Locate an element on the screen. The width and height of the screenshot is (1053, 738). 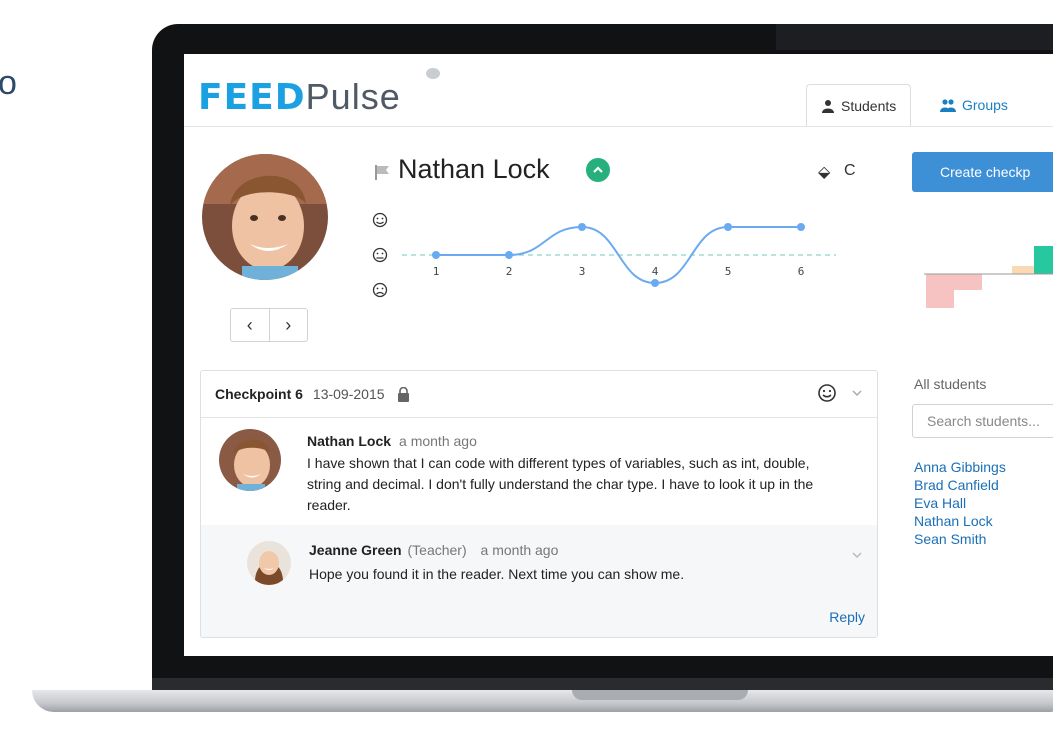
laptop-base is located at coordinates (542, 701).